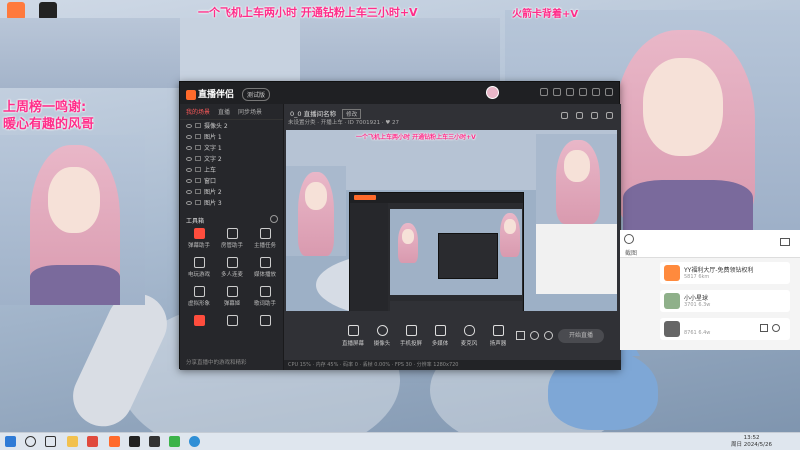 Image resolution: width=800 pixels, height=450 pixels. I want to click on toolbox-settings-icon, so click(274, 219).